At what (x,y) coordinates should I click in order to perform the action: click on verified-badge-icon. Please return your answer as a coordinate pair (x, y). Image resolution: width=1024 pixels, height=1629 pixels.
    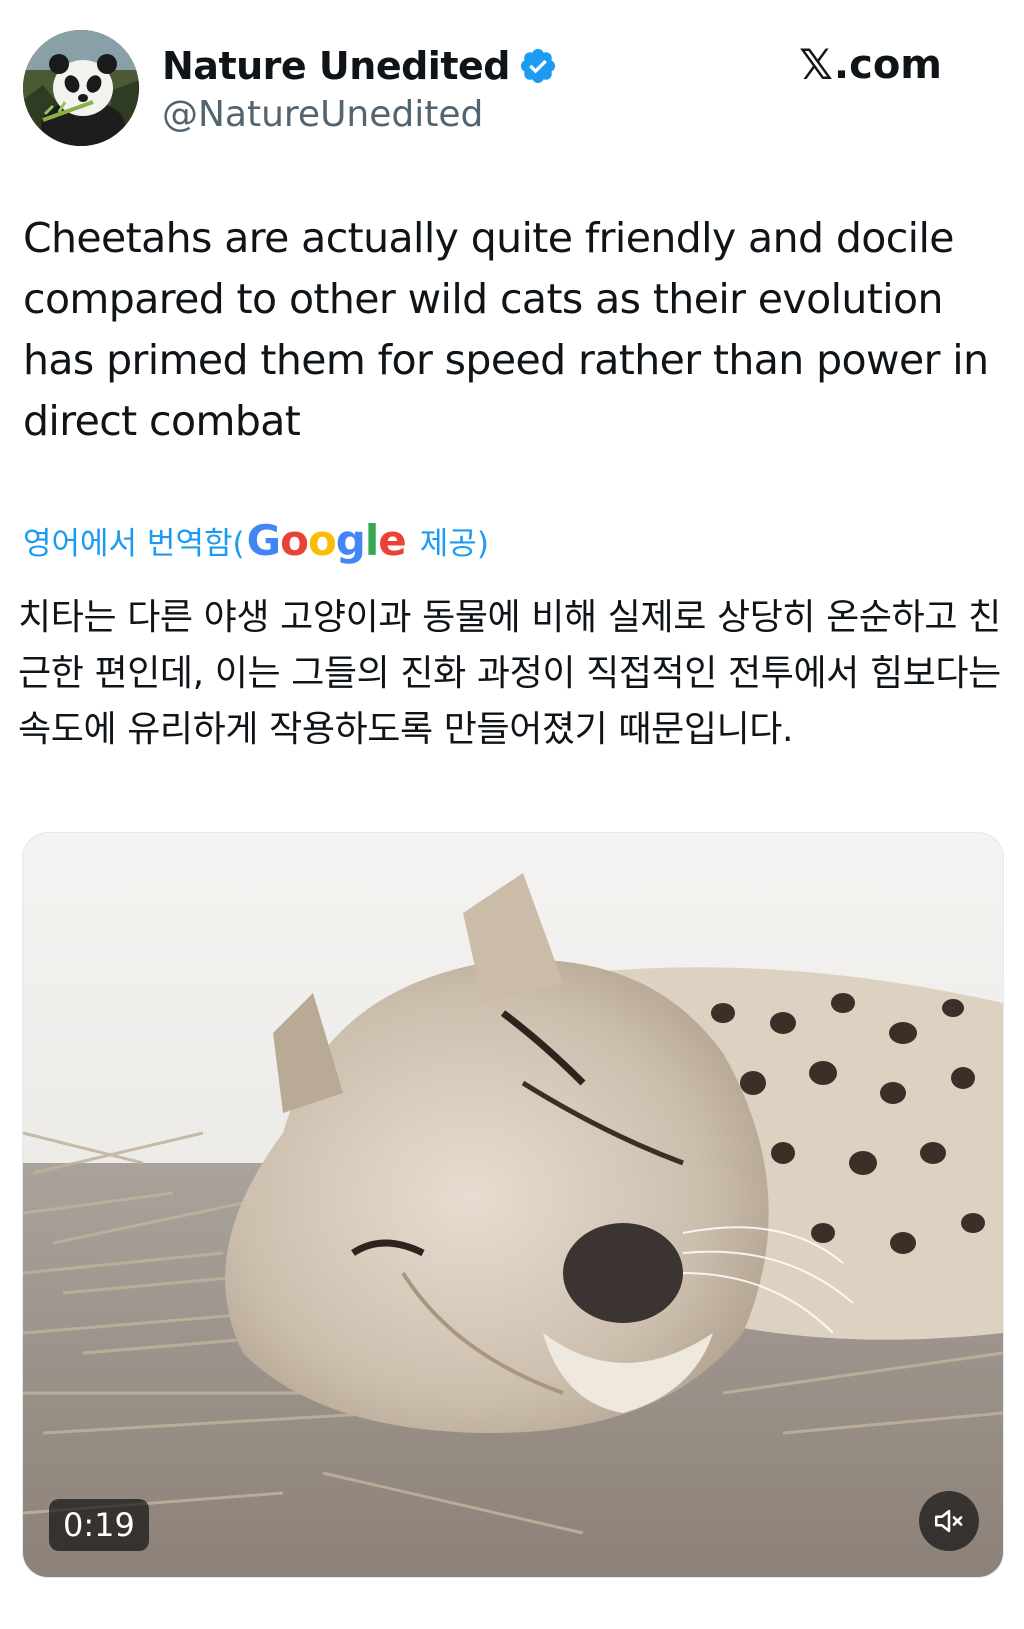
    Looking at the image, I should click on (538, 66).